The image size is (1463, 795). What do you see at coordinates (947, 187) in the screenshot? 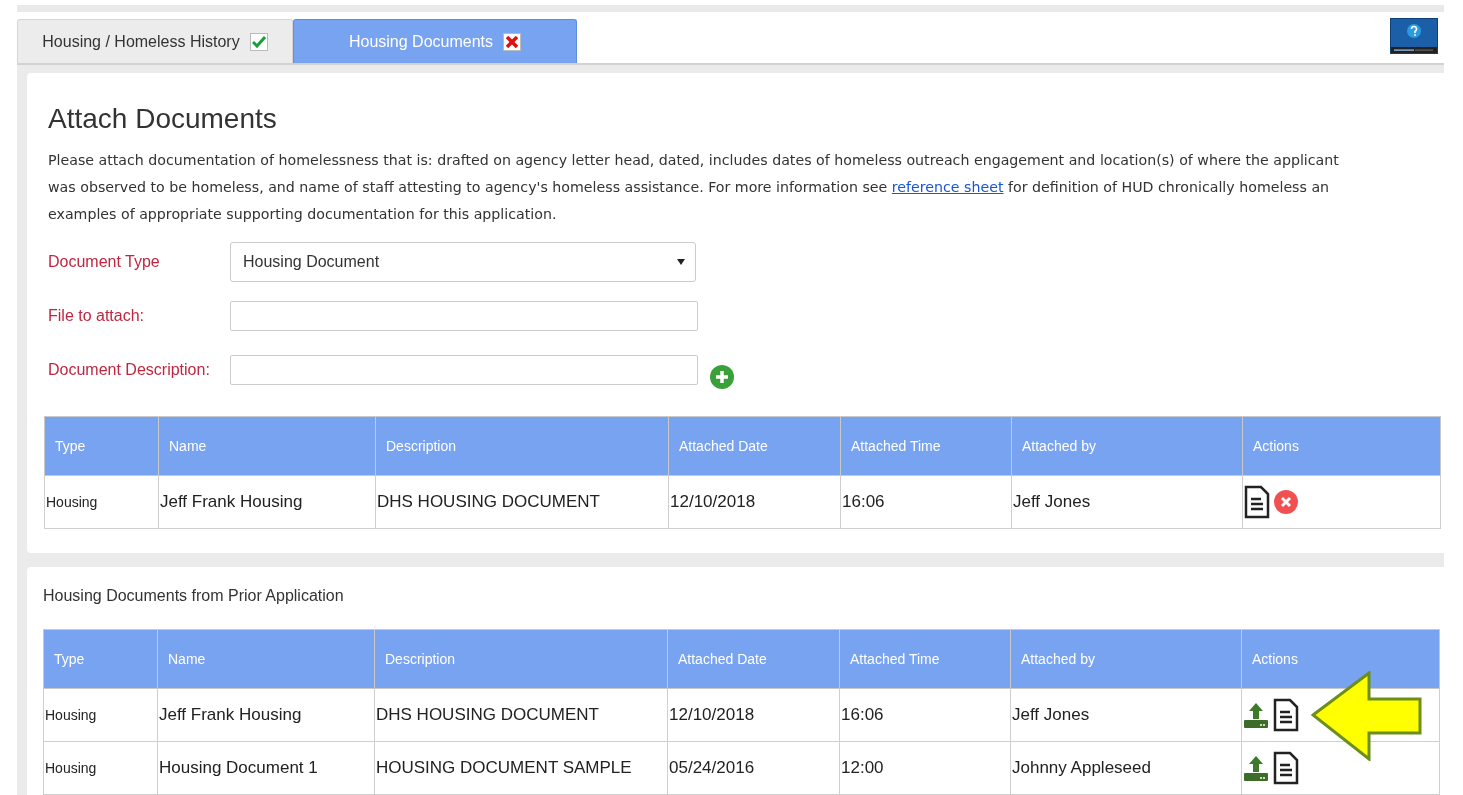
I see `reference-link: reference sheet` at bounding box center [947, 187].